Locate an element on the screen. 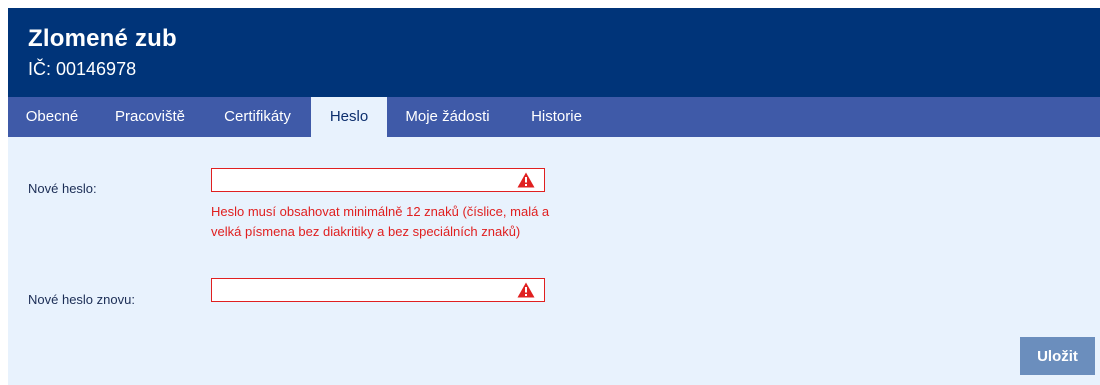  confirm-password-field-wrapper is located at coordinates (378, 290).